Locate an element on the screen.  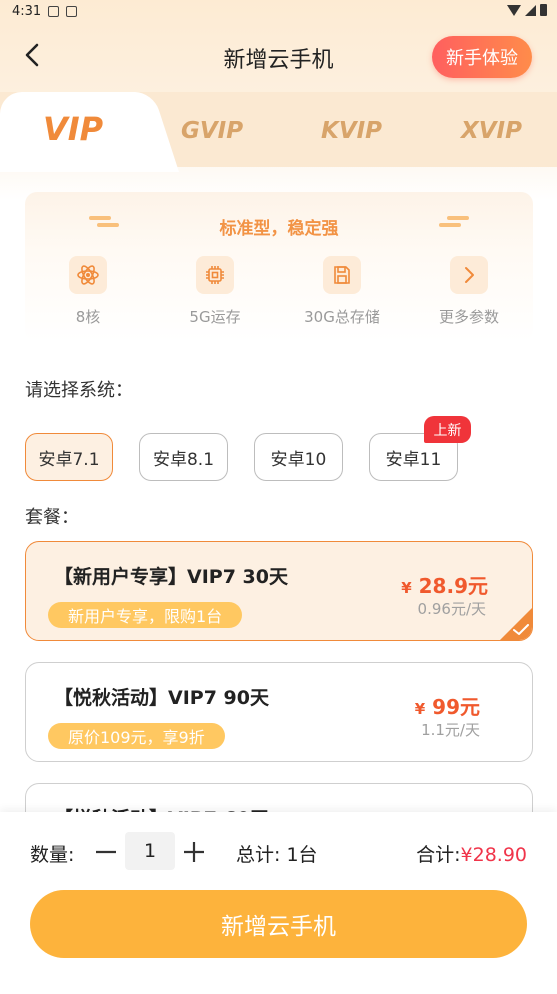
total-count: 总计: 1台 is located at coordinates (277, 855).